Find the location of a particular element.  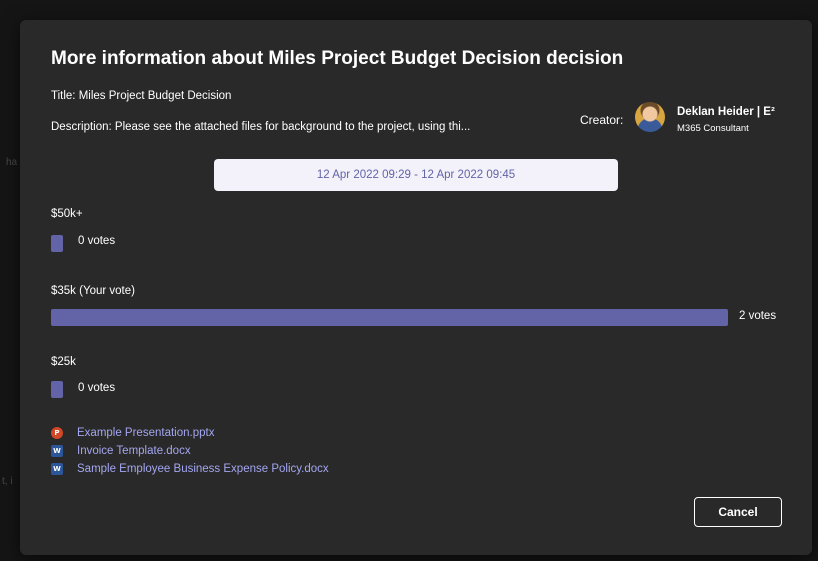

backdrop-text: t, i is located at coordinates (7, 481).